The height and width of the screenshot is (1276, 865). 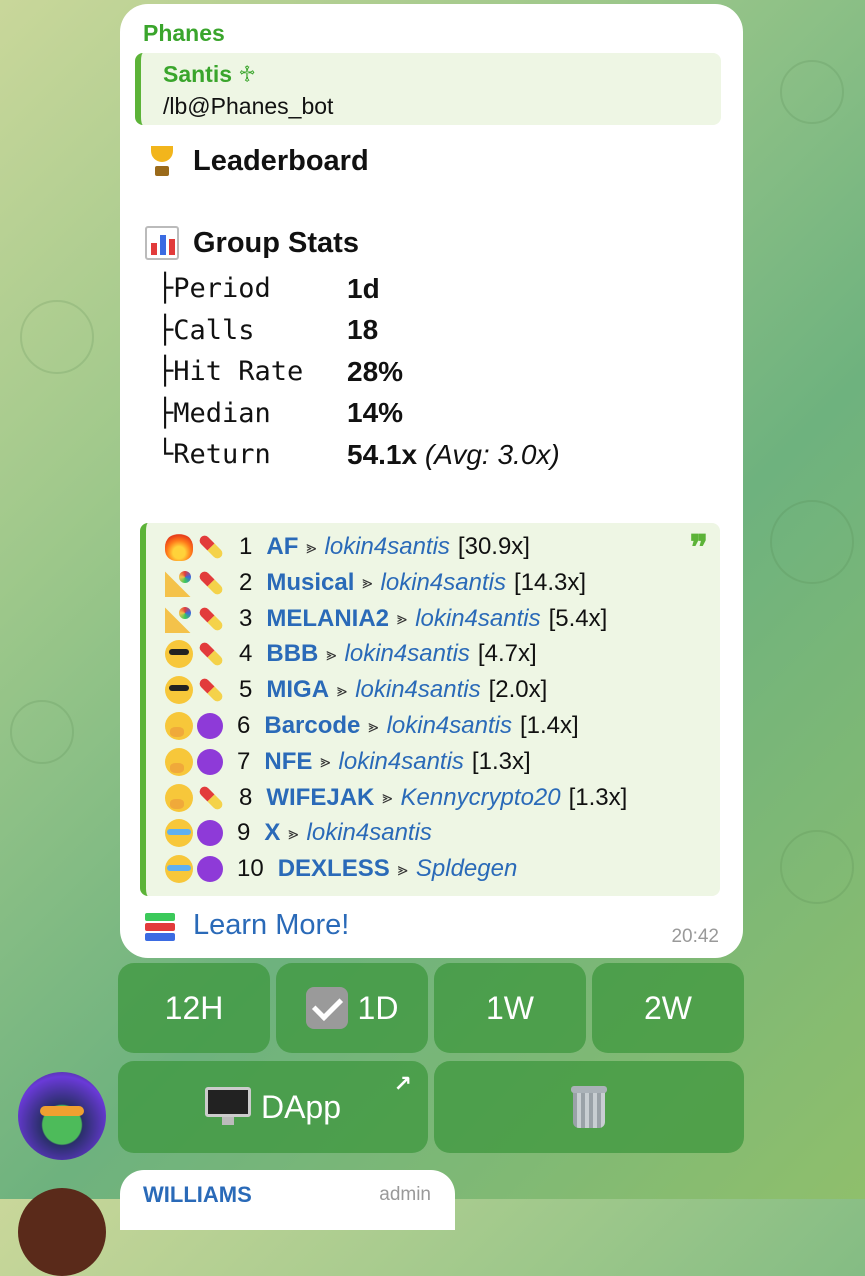 I want to click on leaderboard-row: 3 MELANIA2 ⪢ lokin4santis [5.4x], so click(x=386, y=619).